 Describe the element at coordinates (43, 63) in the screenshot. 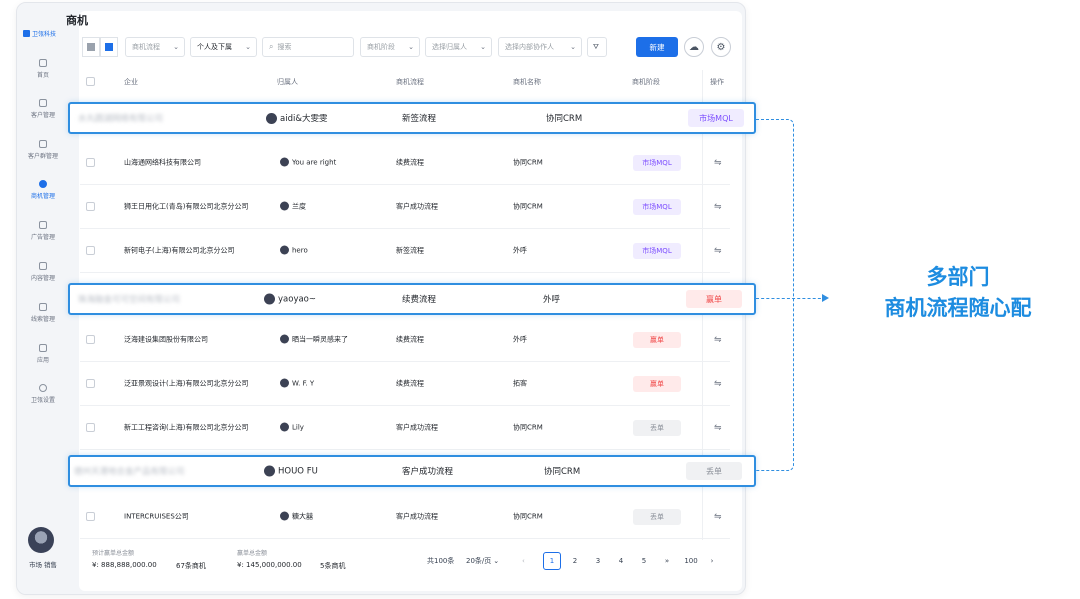

I see `home-icon` at that location.